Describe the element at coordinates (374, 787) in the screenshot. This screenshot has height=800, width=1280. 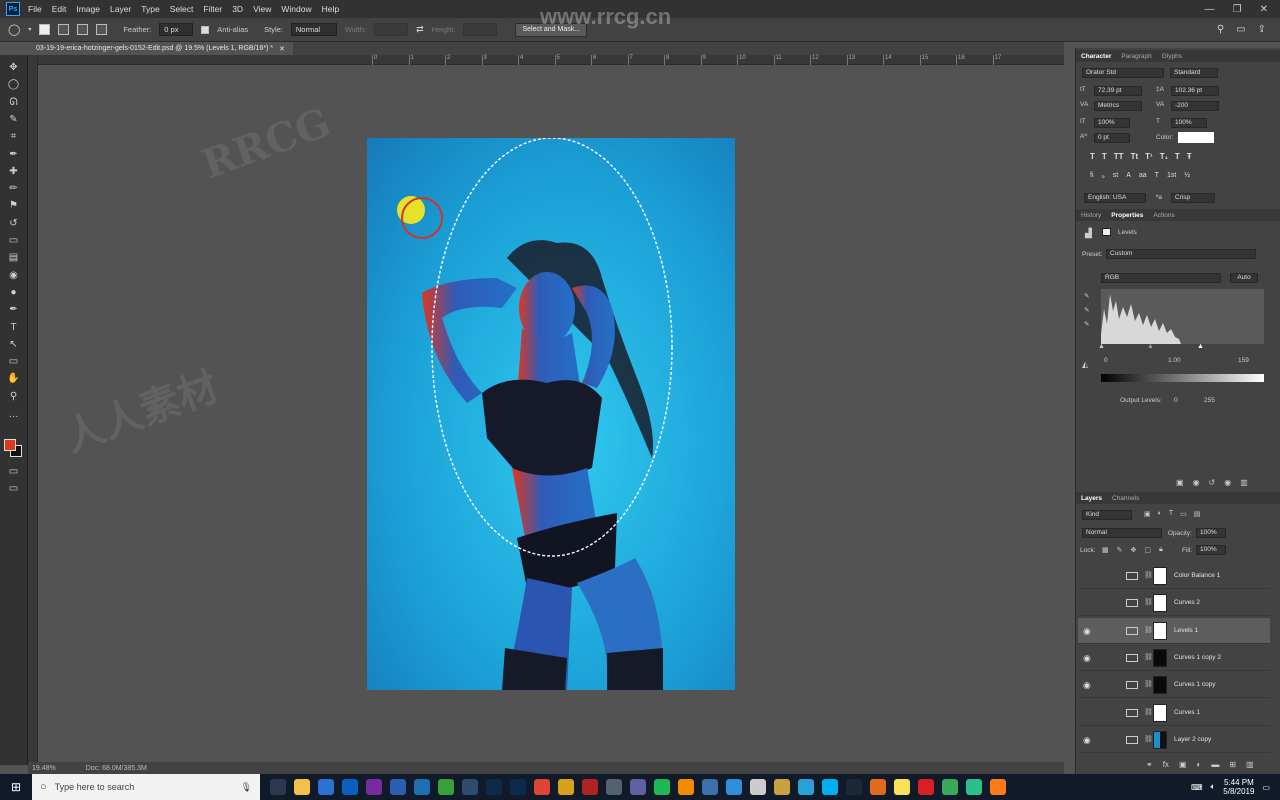
I see `onenote-icon` at that location.